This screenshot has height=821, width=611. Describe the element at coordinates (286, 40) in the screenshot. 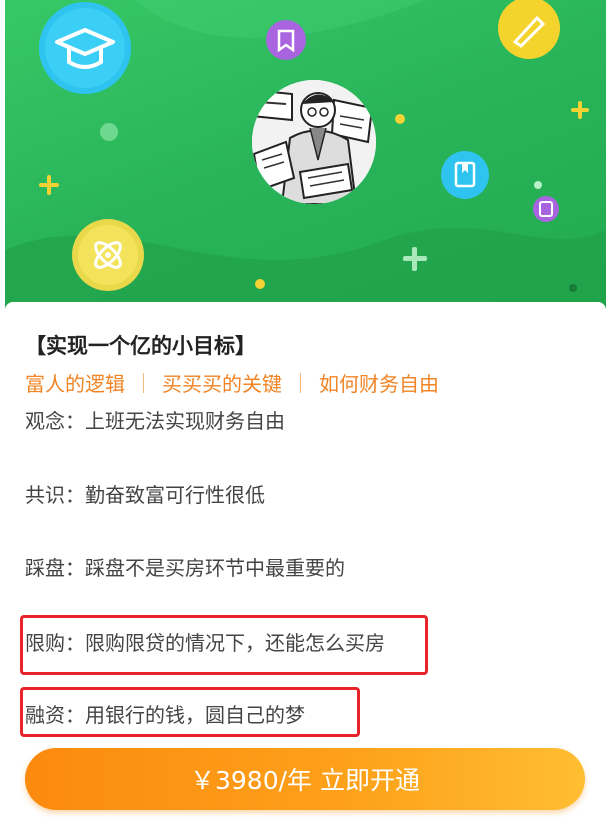

I see `bookmark-icon` at that location.